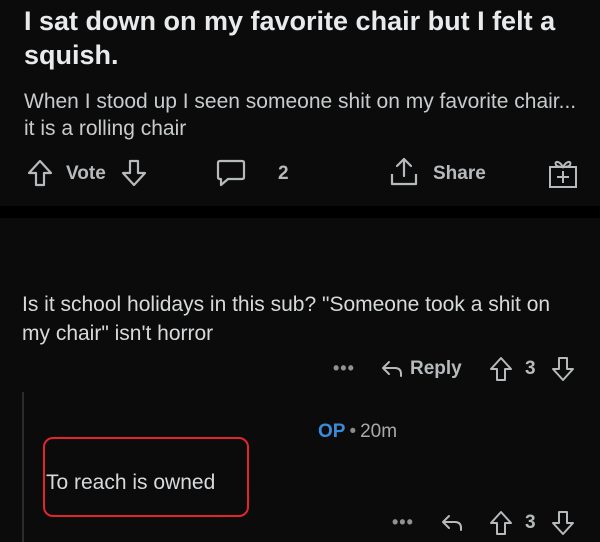 This screenshot has height=542, width=600. Describe the element at coordinates (300, 172) in the screenshot. I see `post-action-bar: Vote 2 Share` at that location.